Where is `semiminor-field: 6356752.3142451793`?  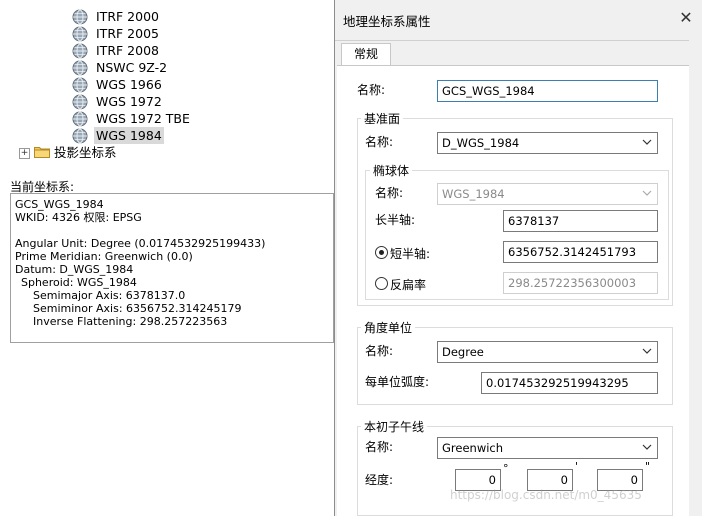 semiminor-field: 6356752.3142451793 is located at coordinates (580, 252).